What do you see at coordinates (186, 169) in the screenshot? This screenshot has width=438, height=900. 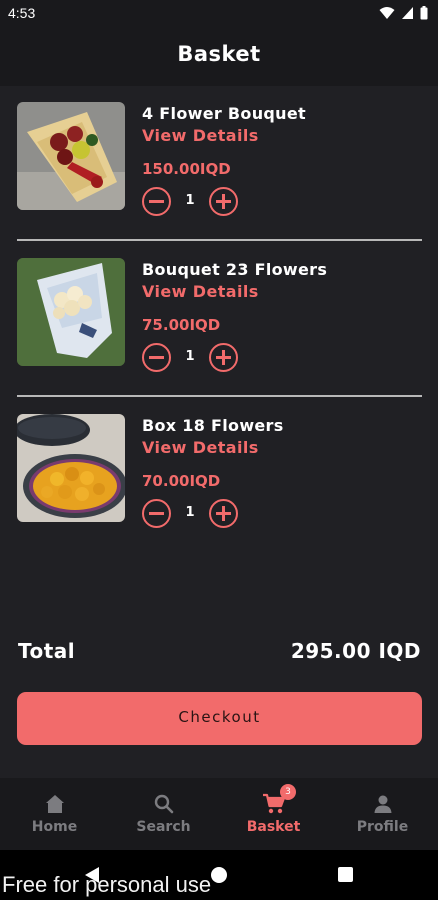 I see `item-price: 150.00IQD` at bounding box center [186, 169].